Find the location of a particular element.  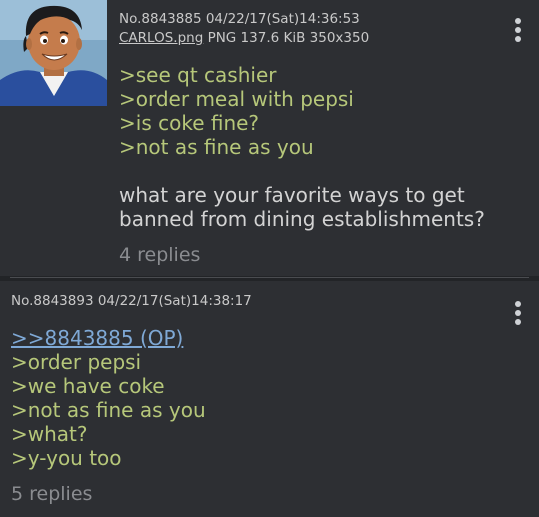

post-number: No.8843893 is located at coordinates (52, 301).